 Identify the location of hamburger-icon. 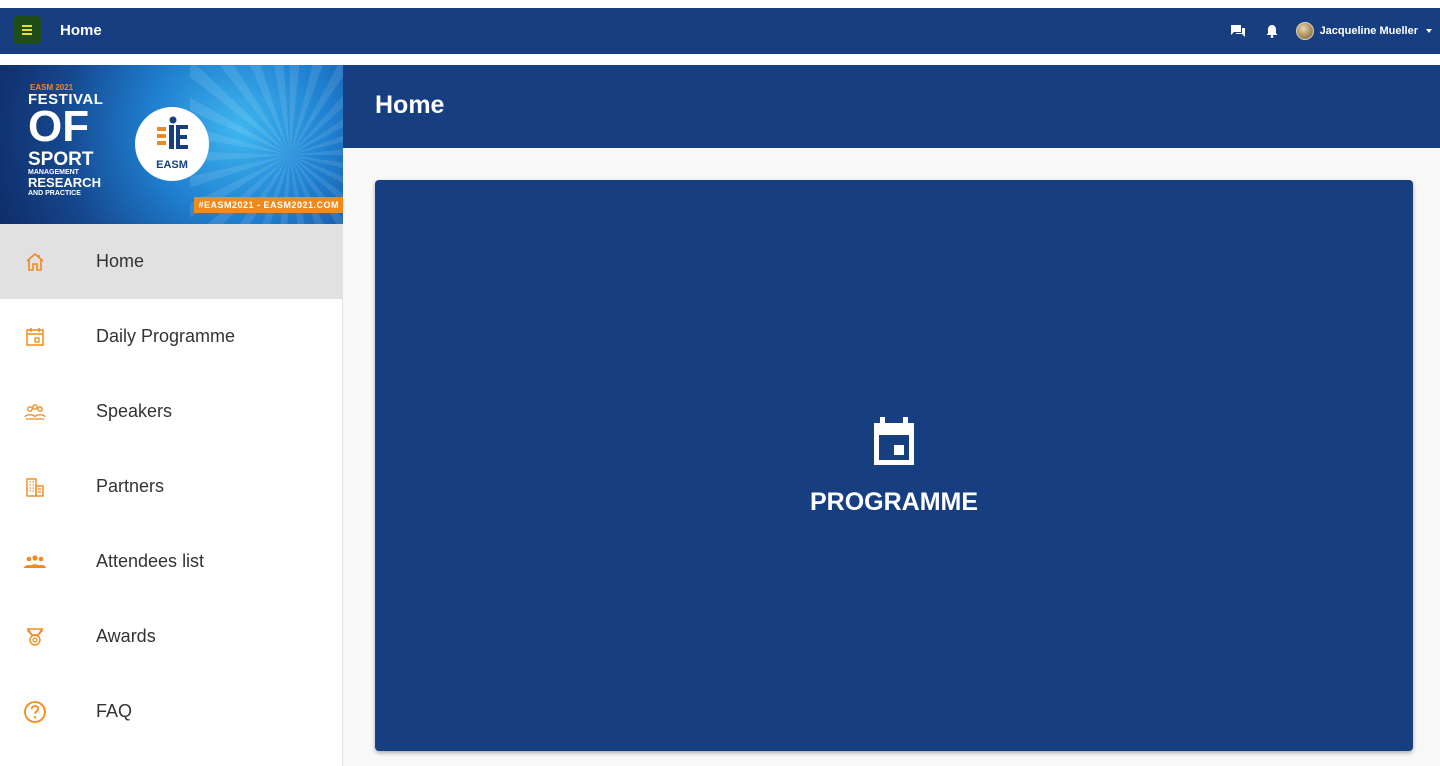
(27, 30).